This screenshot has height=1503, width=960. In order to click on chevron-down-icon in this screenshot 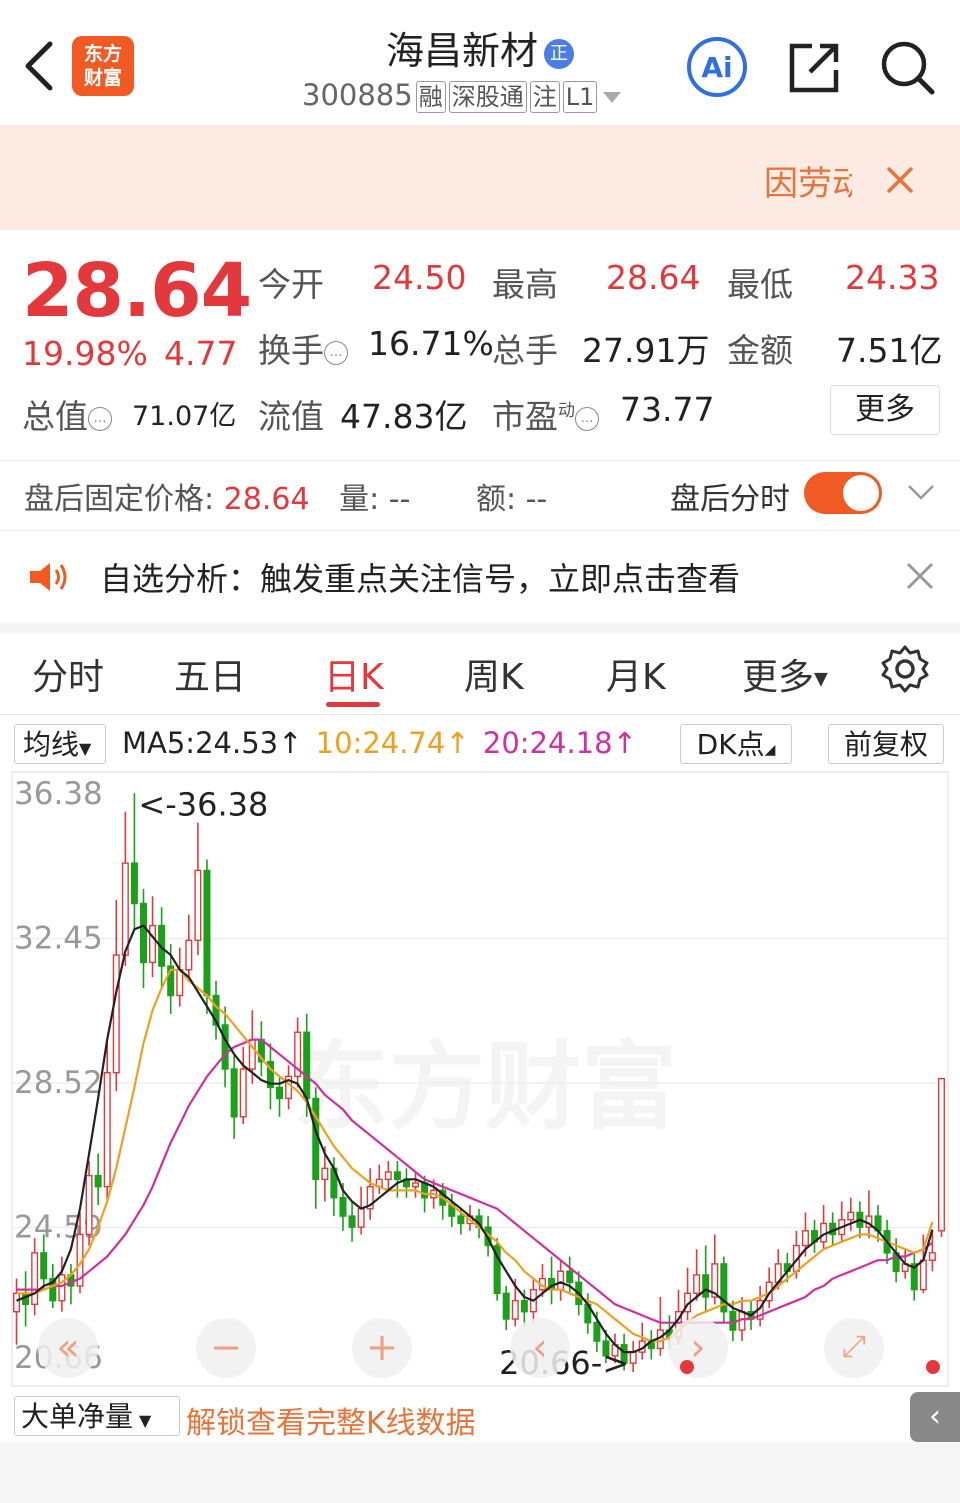, I will do `click(921, 492)`.